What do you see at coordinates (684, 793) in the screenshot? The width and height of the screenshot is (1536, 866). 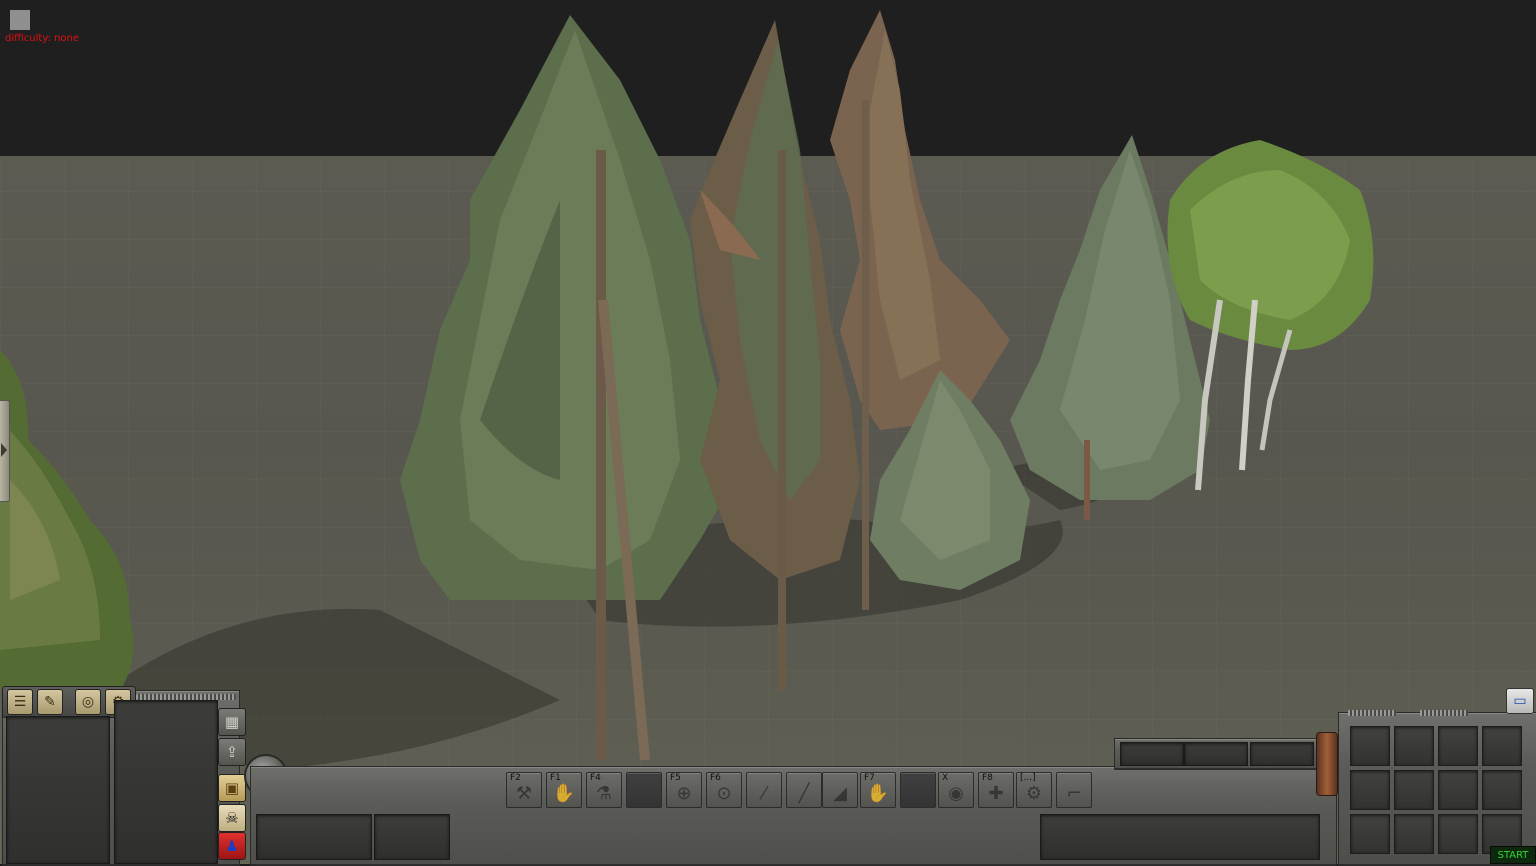 I see `crosshair-icon: ⊕` at bounding box center [684, 793].